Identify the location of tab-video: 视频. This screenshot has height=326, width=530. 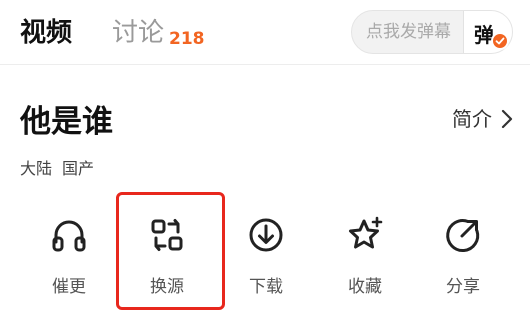
(46, 30).